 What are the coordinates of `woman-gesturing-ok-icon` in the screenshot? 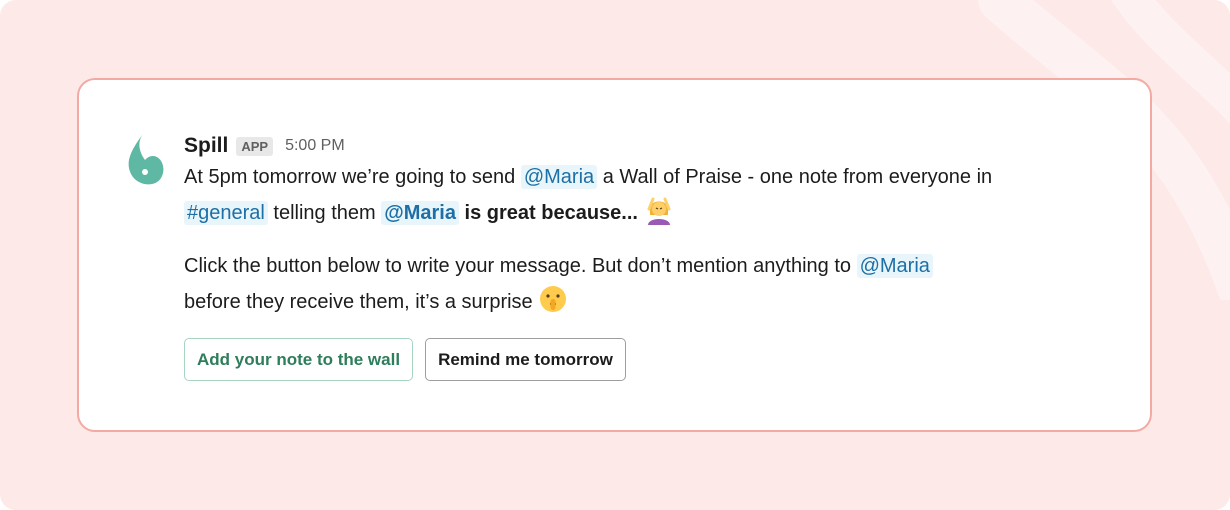 It's located at (659, 211).